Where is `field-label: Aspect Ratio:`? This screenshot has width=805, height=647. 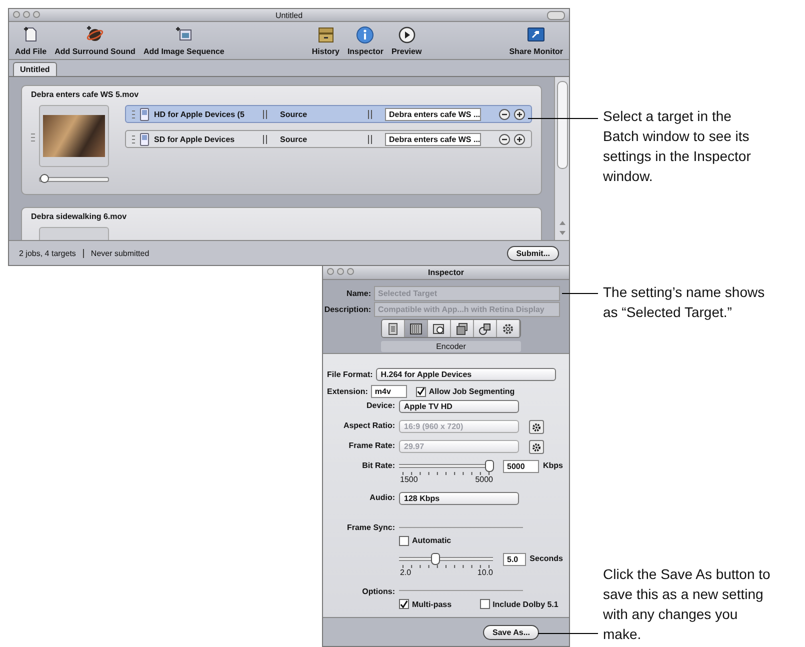 field-label: Aspect Ratio: is located at coordinates (368, 425).